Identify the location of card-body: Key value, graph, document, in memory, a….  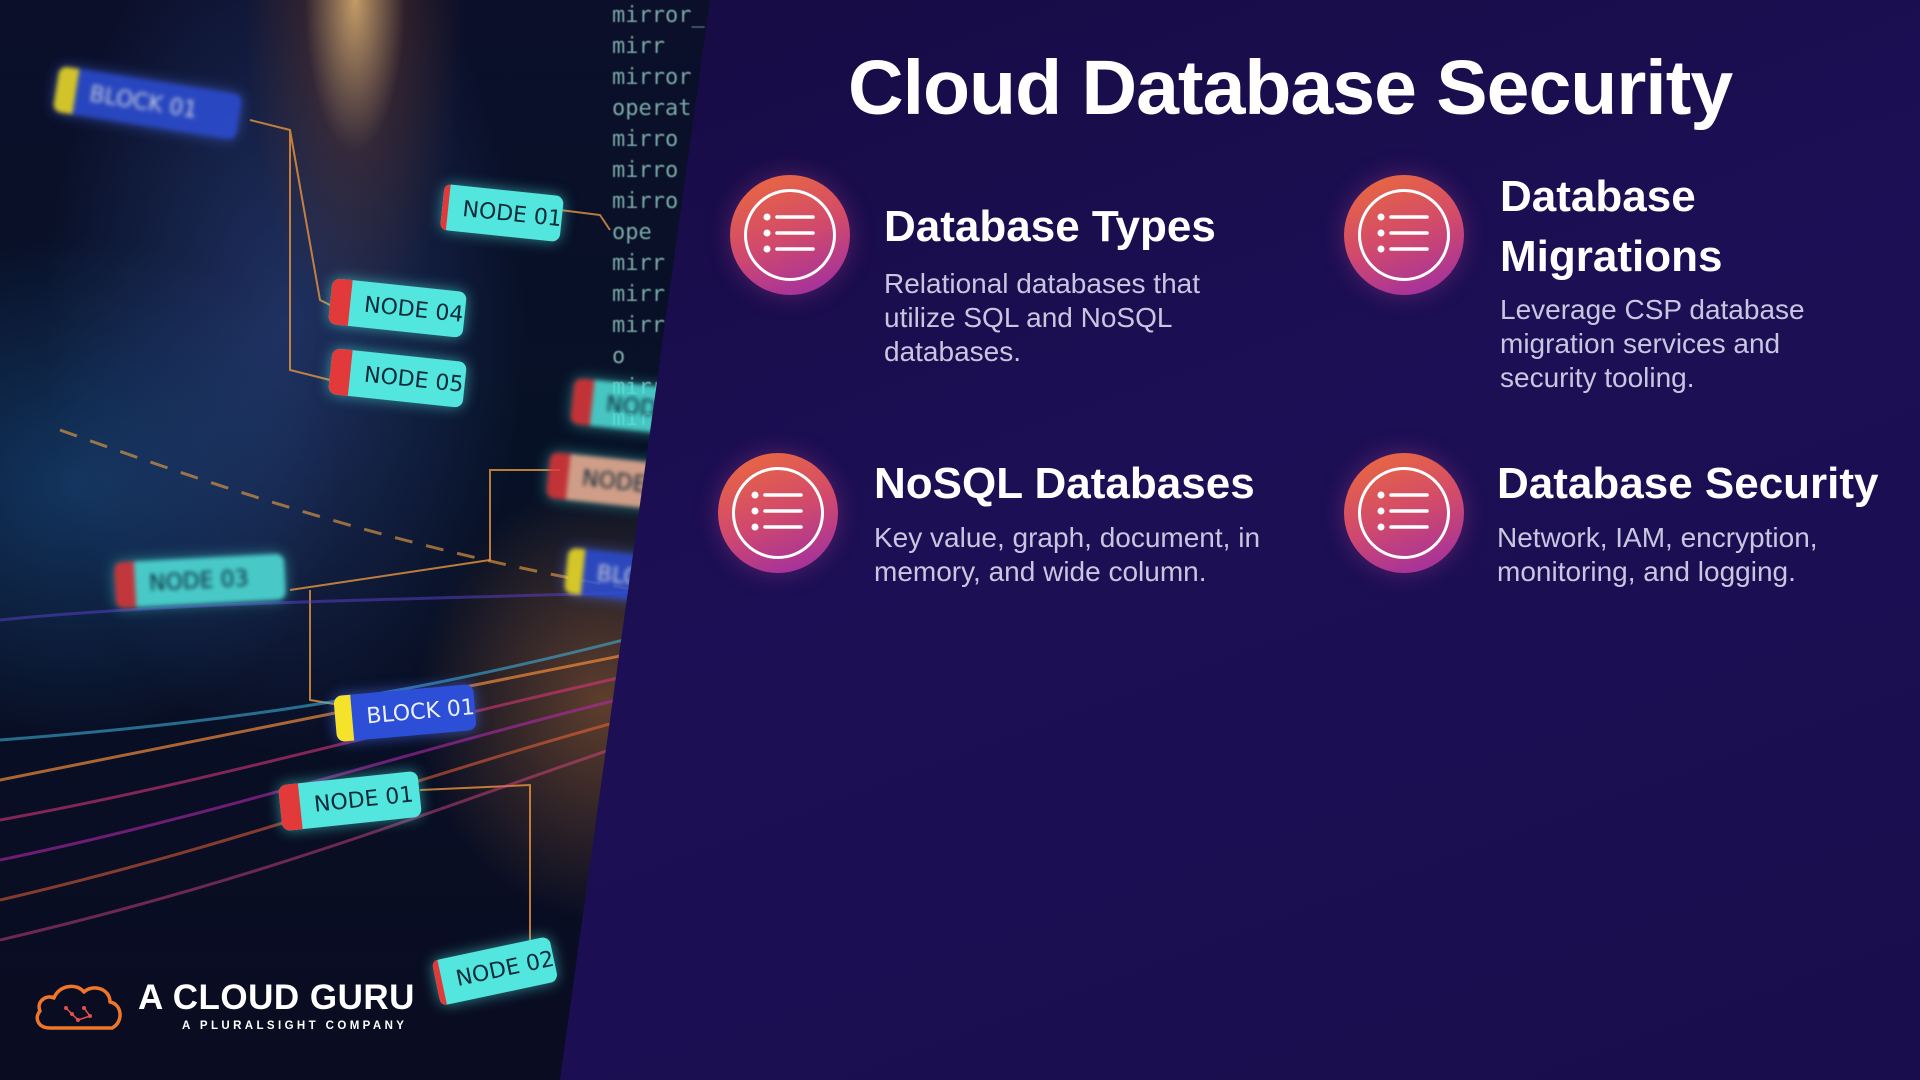
(1067, 554).